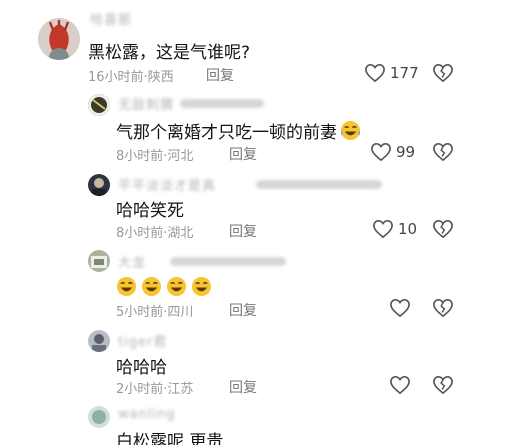 This screenshot has width=516, height=445. I want to click on comment-meta: 2小时前·江苏, so click(154, 387).